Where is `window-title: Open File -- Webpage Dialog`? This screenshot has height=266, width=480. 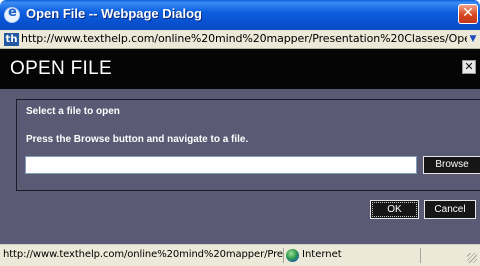
window-title: Open File -- Webpage Dialog is located at coordinates (114, 13).